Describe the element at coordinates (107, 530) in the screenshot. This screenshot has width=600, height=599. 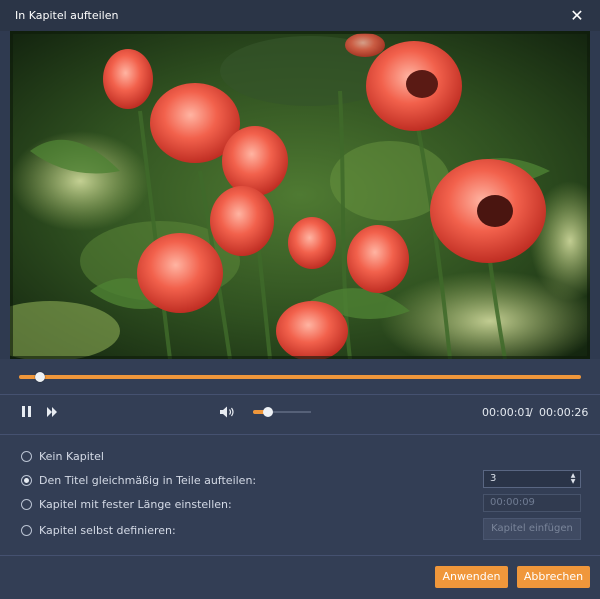
I see `option-label: Kapitel selbst definieren:` at that location.